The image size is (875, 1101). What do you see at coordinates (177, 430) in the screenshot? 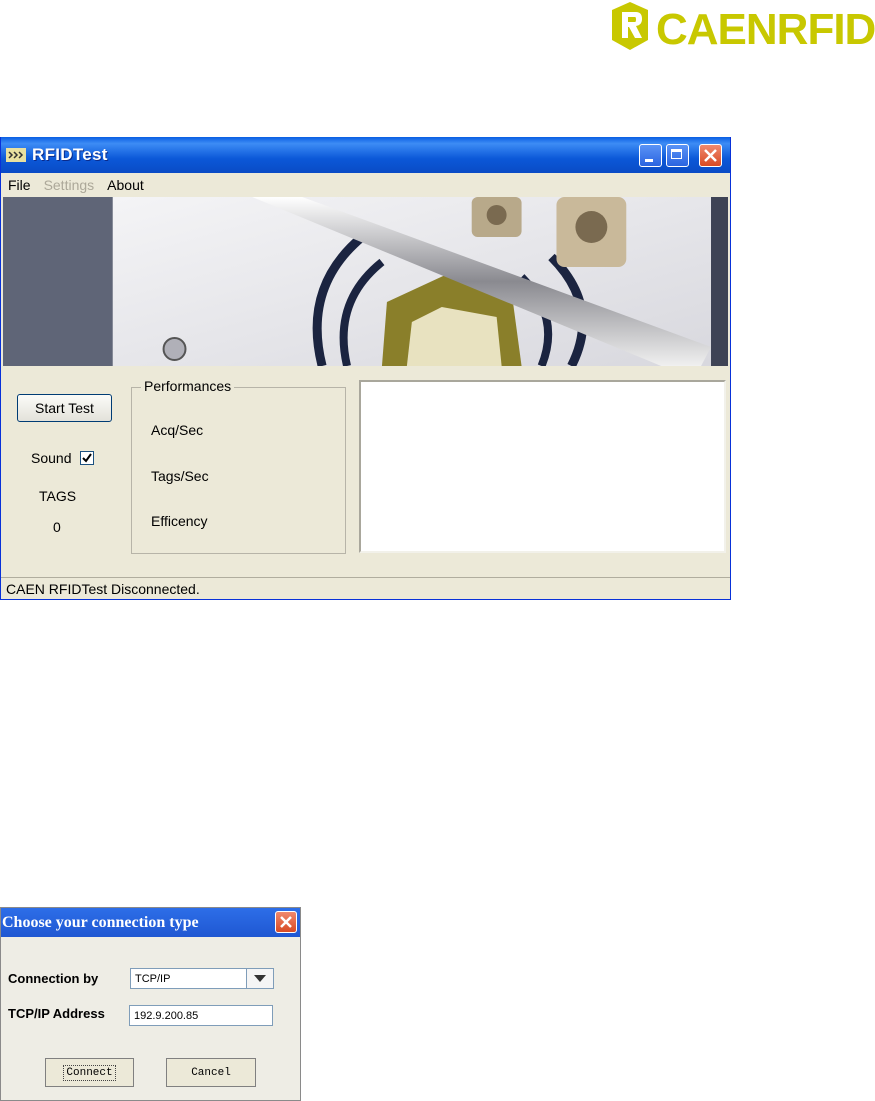
I see `acq-sec-label: Acq/Sec` at bounding box center [177, 430].